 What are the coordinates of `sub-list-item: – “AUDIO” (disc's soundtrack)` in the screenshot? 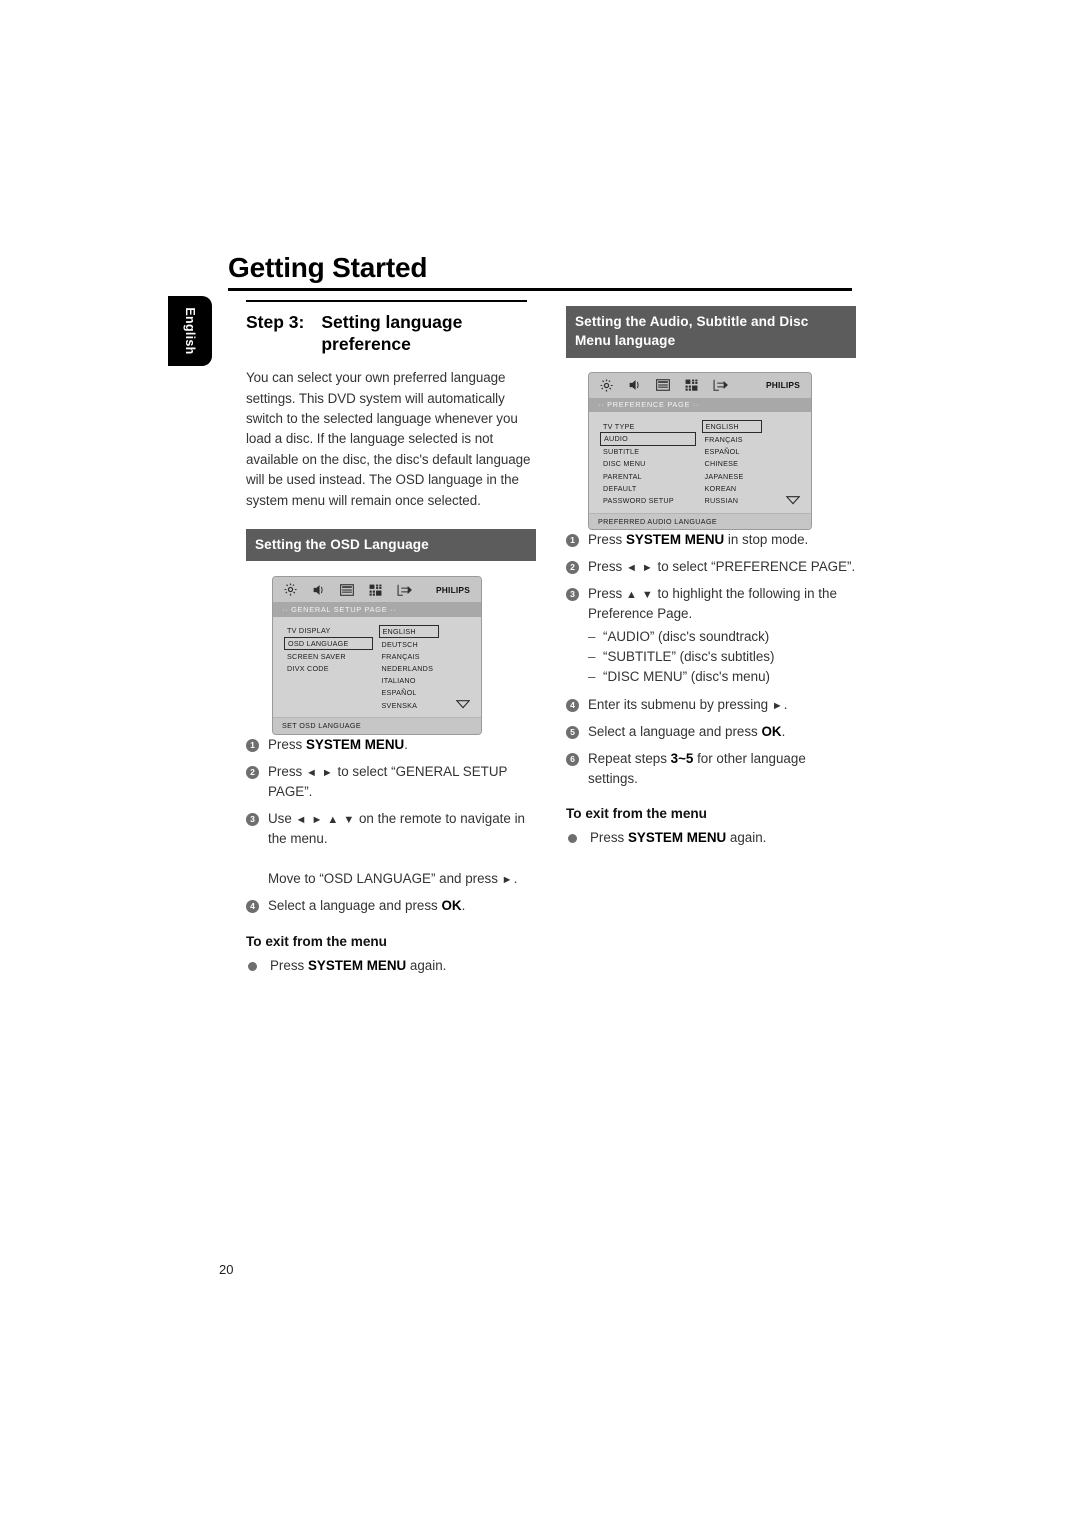 It's located at (722, 636).